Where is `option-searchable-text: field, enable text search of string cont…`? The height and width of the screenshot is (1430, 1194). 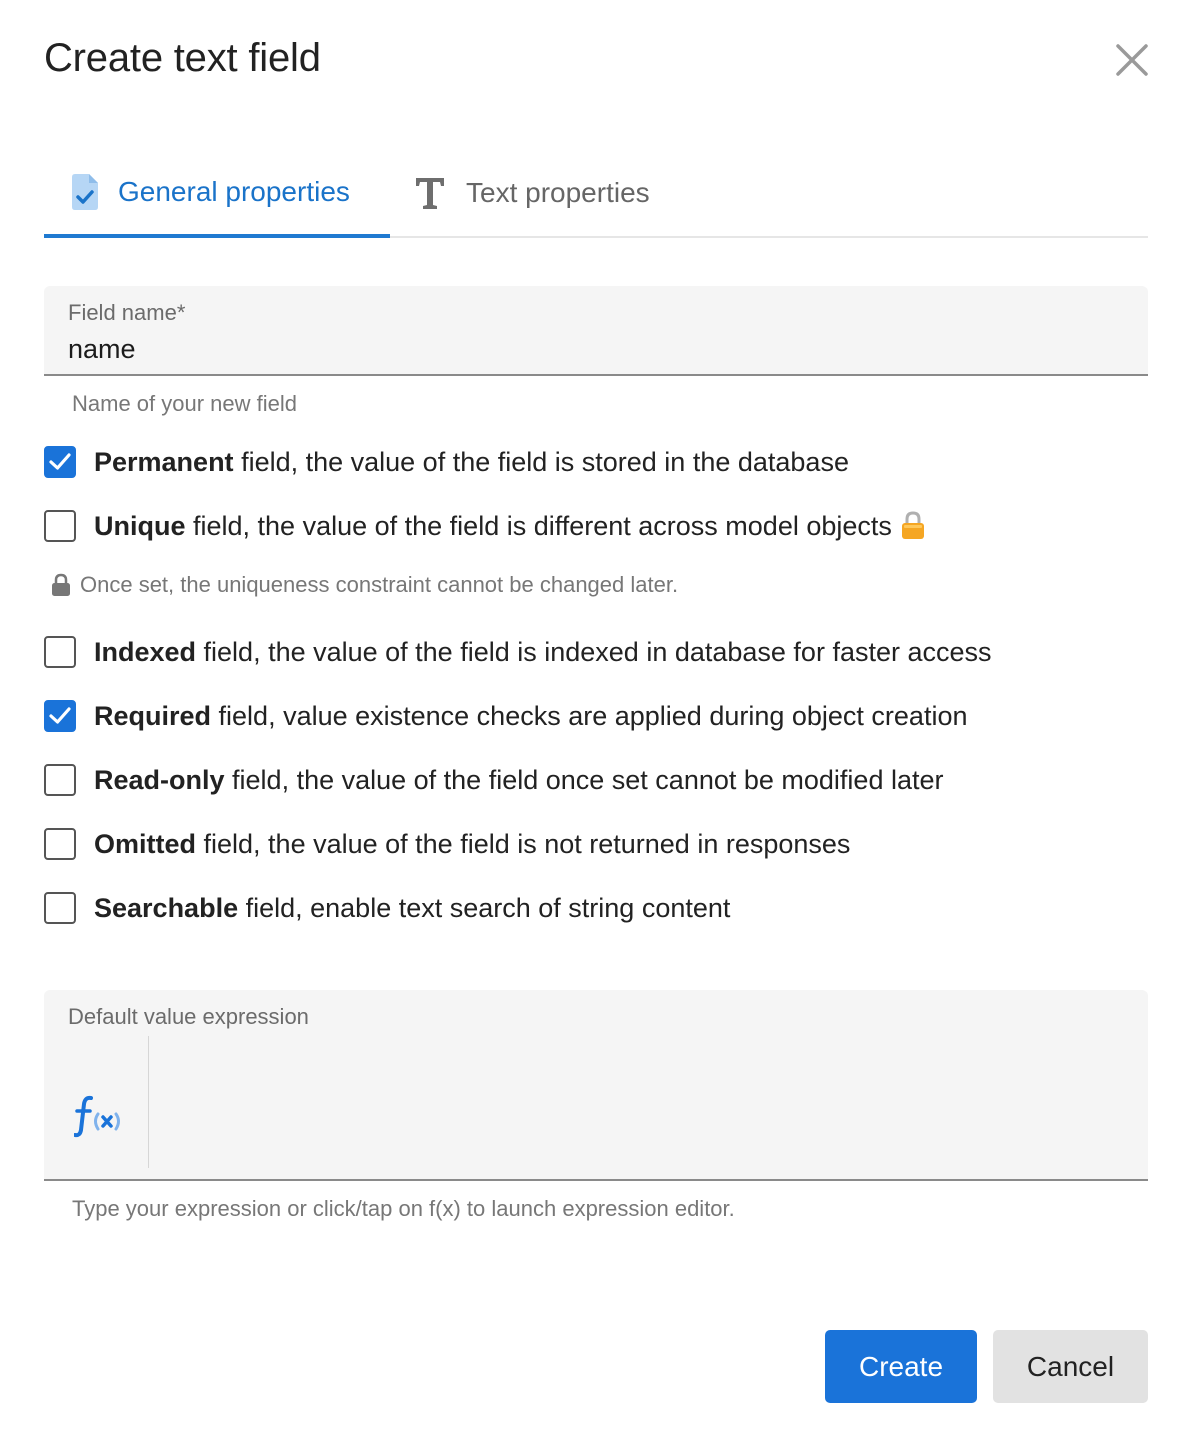 option-searchable-text: field, enable text search of string cont… is located at coordinates (484, 907).